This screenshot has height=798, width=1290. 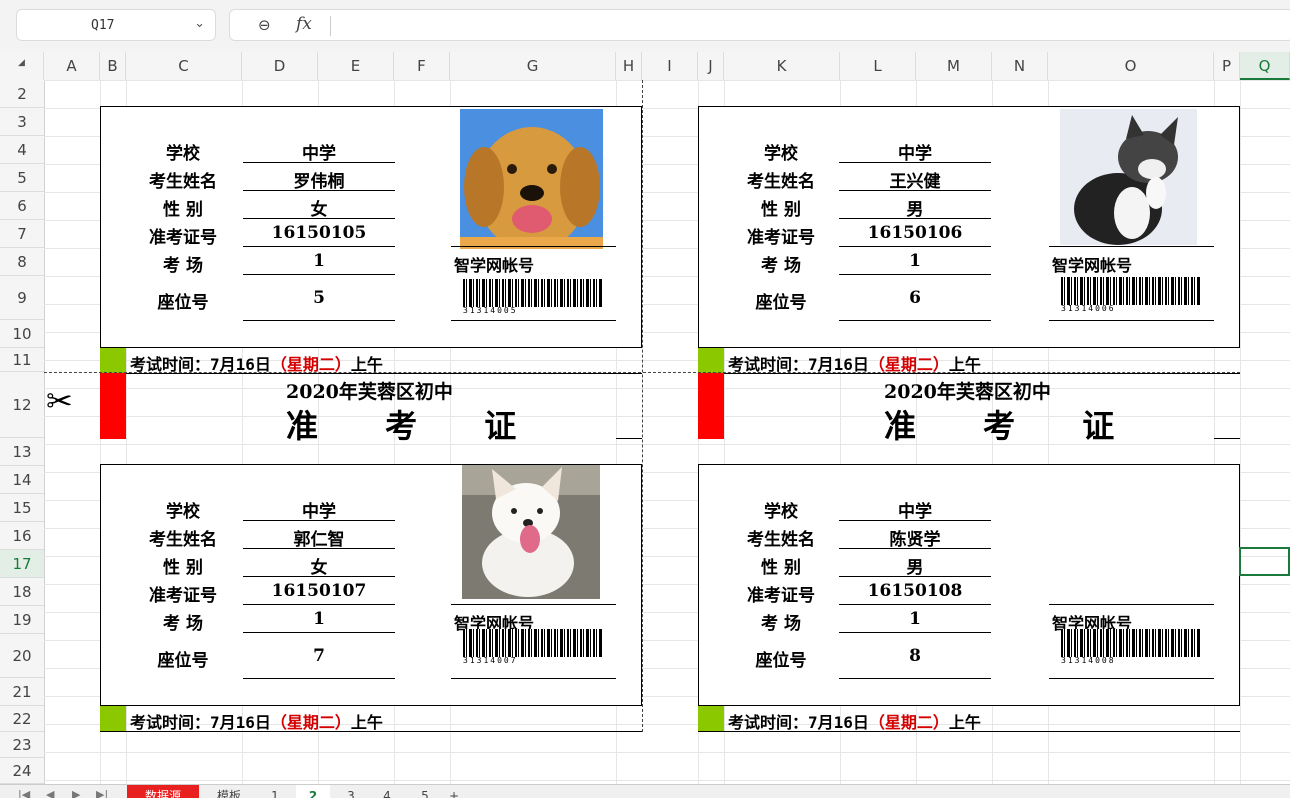 What do you see at coordinates (954, 66) in the screenshot?
I see `col-header-m: M` at bounding box center [954, 66].